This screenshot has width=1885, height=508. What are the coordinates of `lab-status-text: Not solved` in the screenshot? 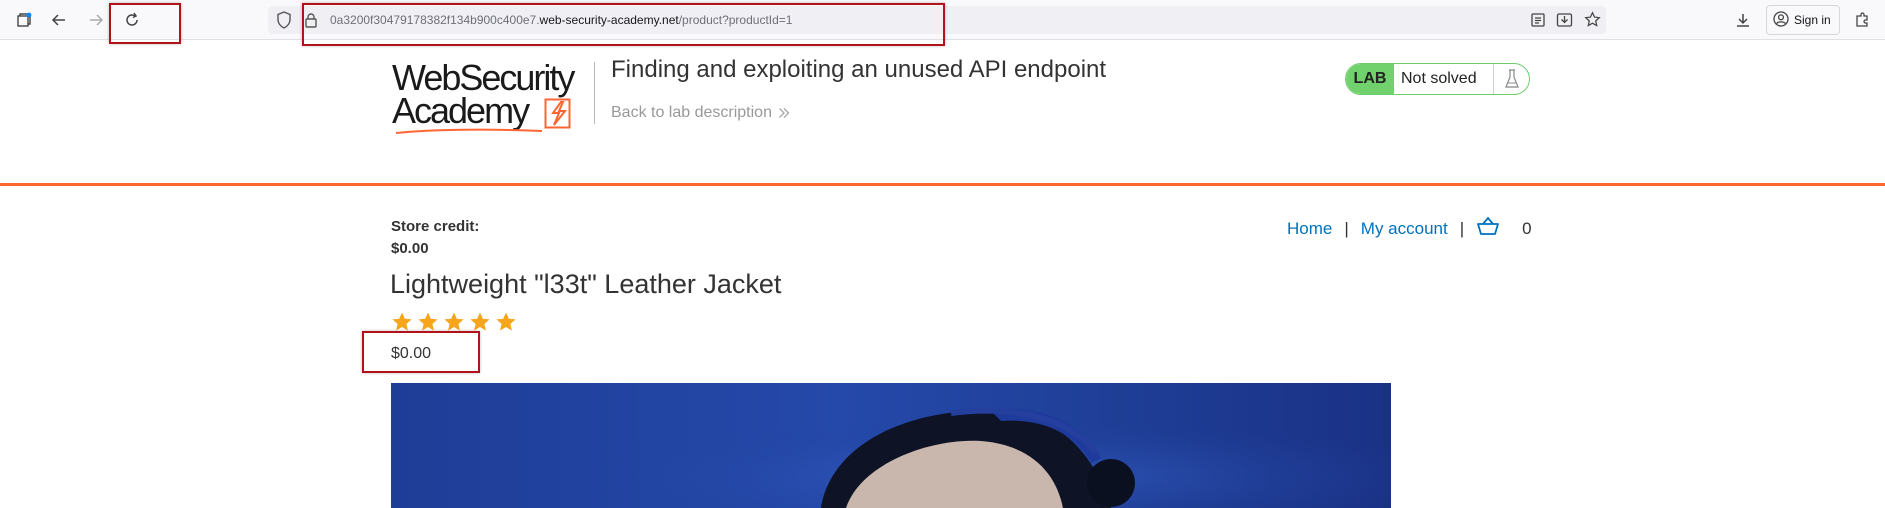 It's located at (1444, 79).